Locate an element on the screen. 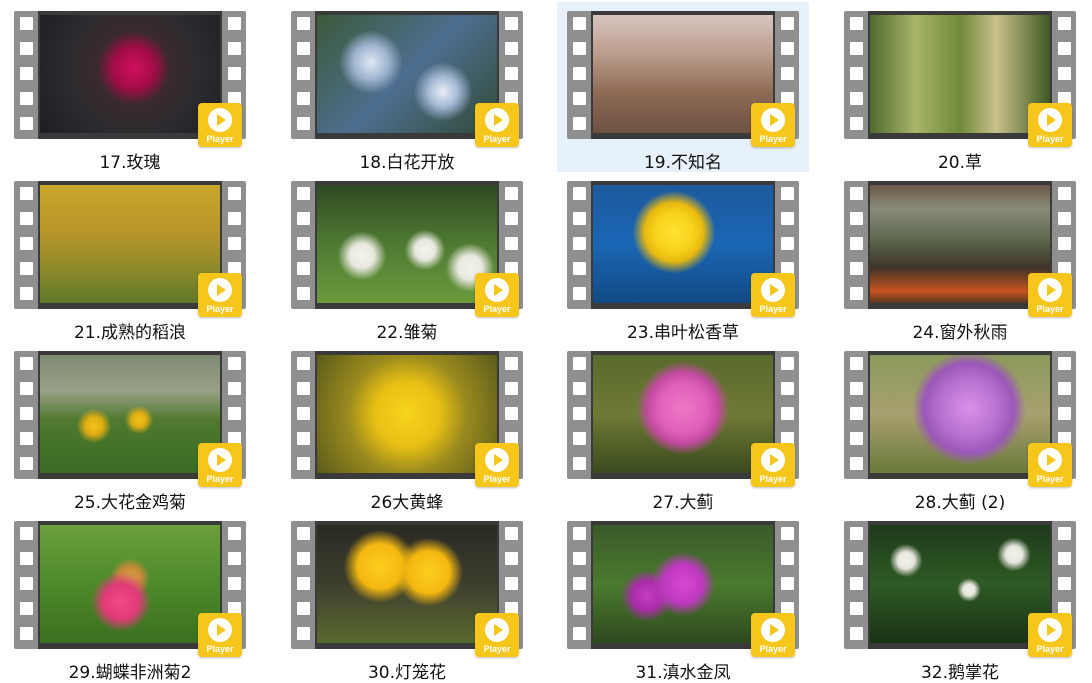  video-item: Player 17.玫瑰 is located at coordinates (130, 87).